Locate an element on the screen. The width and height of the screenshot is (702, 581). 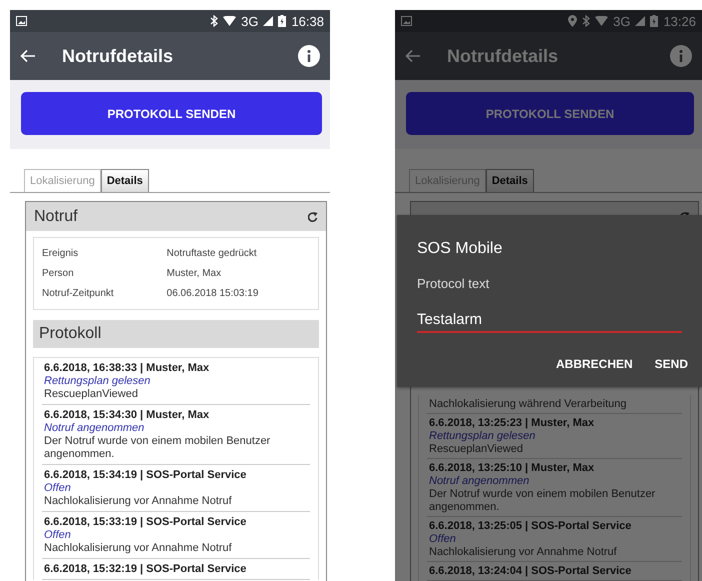
send-protocol-button: PROTOKOLL SENDEN is located at coordinates (171, 113).